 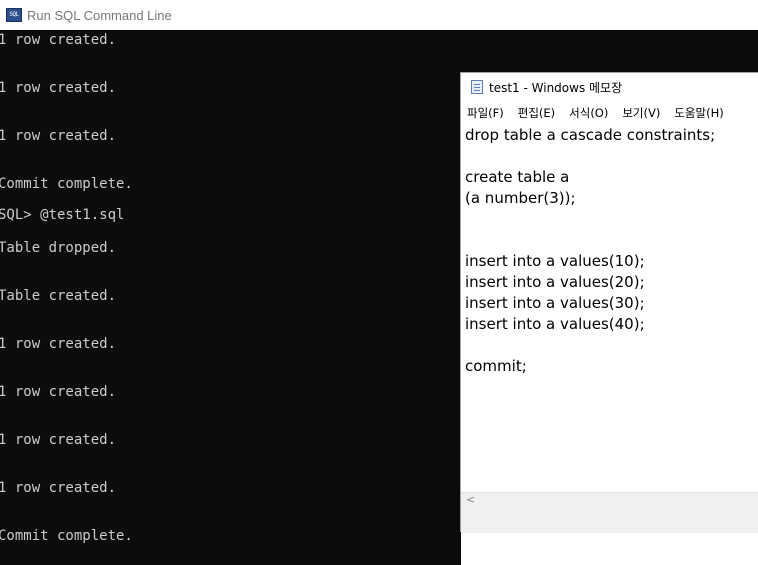 I want to click on text-line: insert into a values(20);, so click(x=555, y=282).